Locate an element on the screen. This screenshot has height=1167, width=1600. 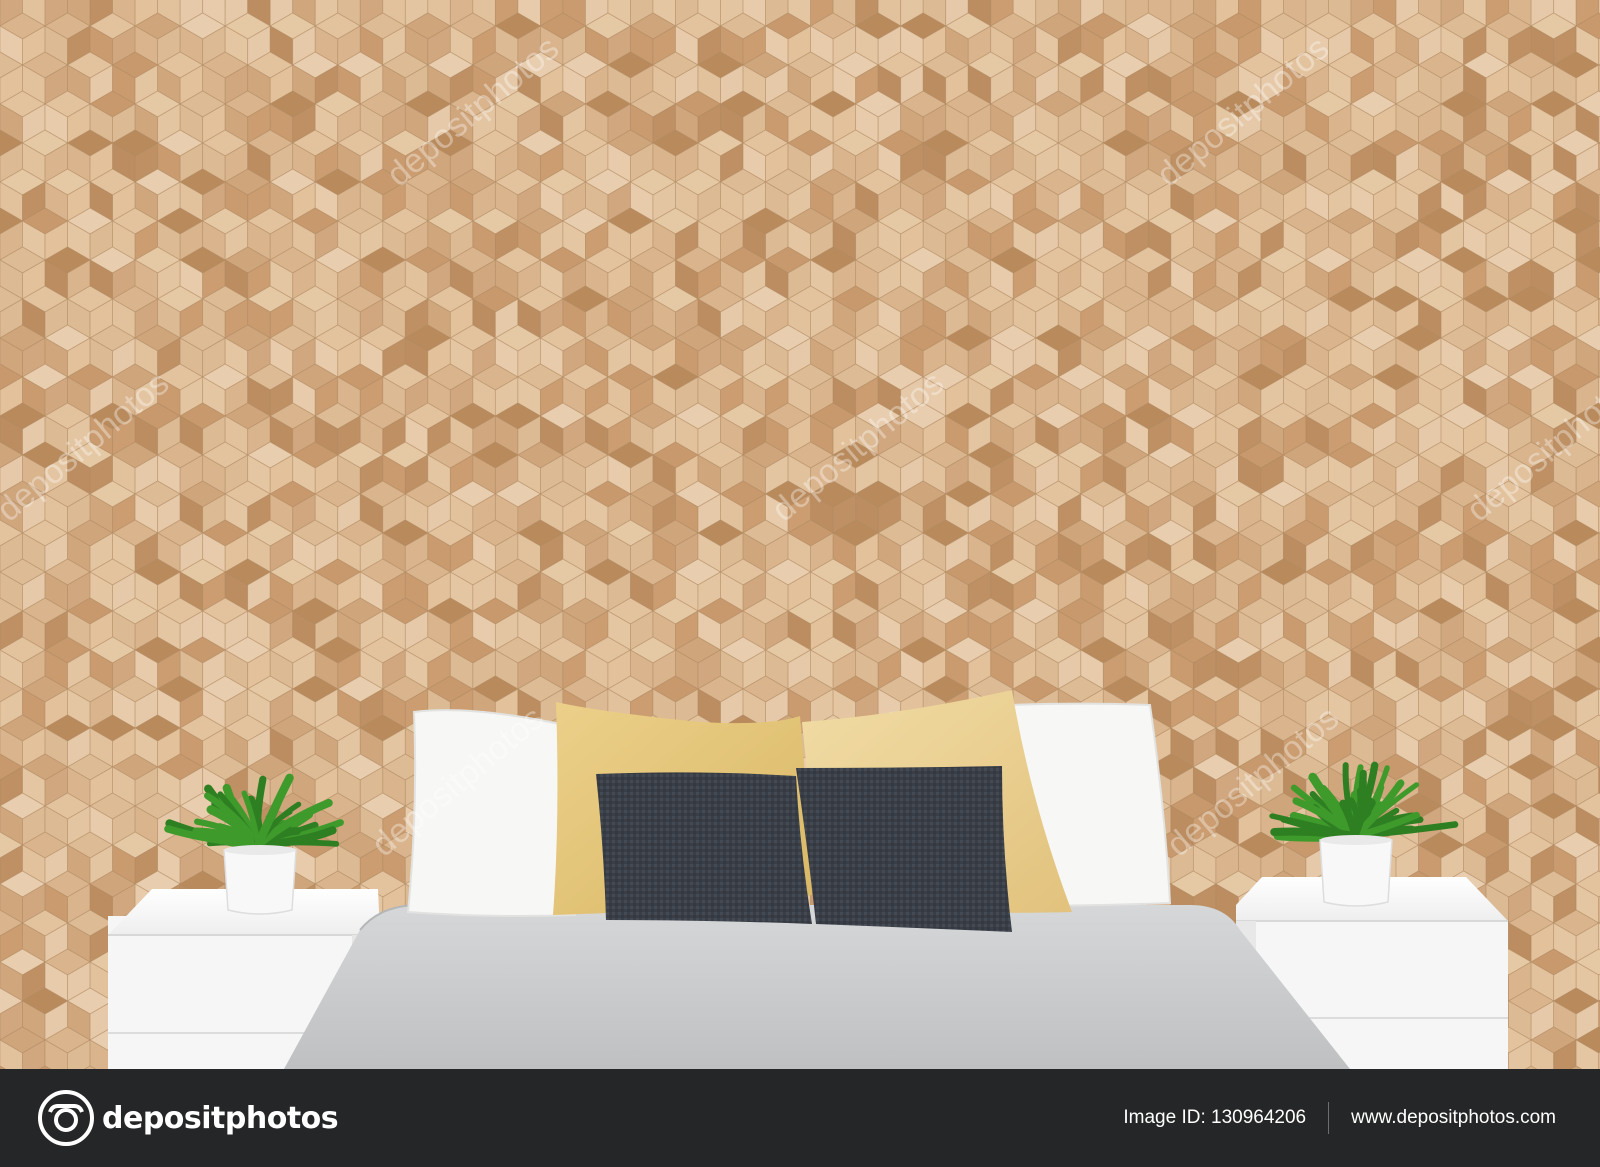
divider is located at coordinates (1329, 1118).